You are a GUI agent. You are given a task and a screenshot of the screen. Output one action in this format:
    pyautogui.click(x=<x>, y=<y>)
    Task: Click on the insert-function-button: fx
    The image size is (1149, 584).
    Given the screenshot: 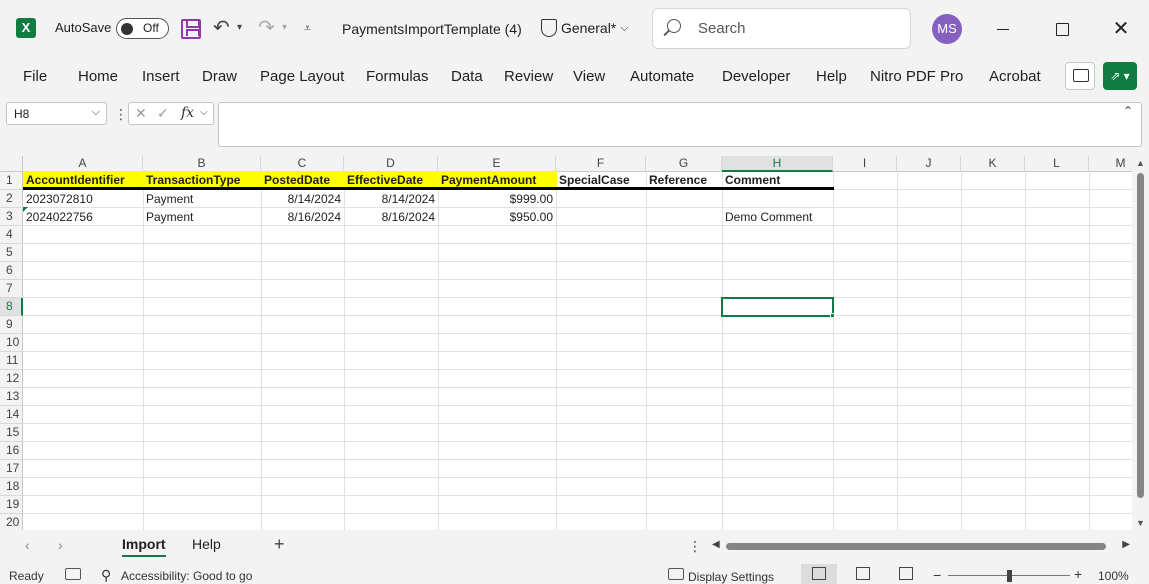 What is the action you would take?
    pyautogui.click(x=187, y=113)
    